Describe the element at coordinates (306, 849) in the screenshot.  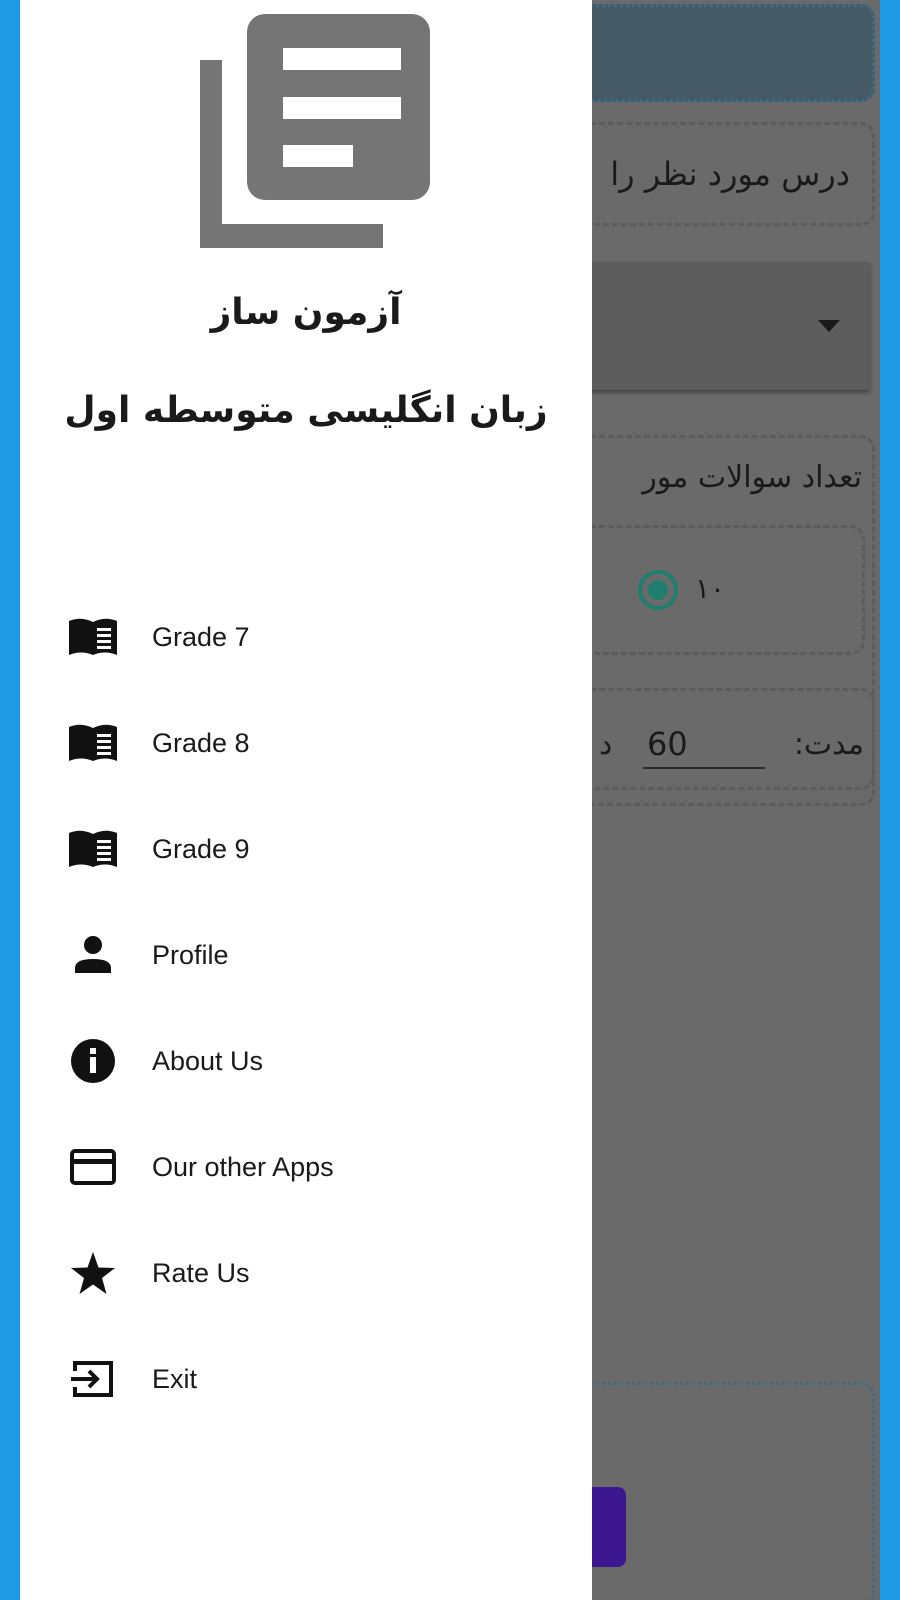
I see `menu-item-grade-9: Grade 9` at that location.